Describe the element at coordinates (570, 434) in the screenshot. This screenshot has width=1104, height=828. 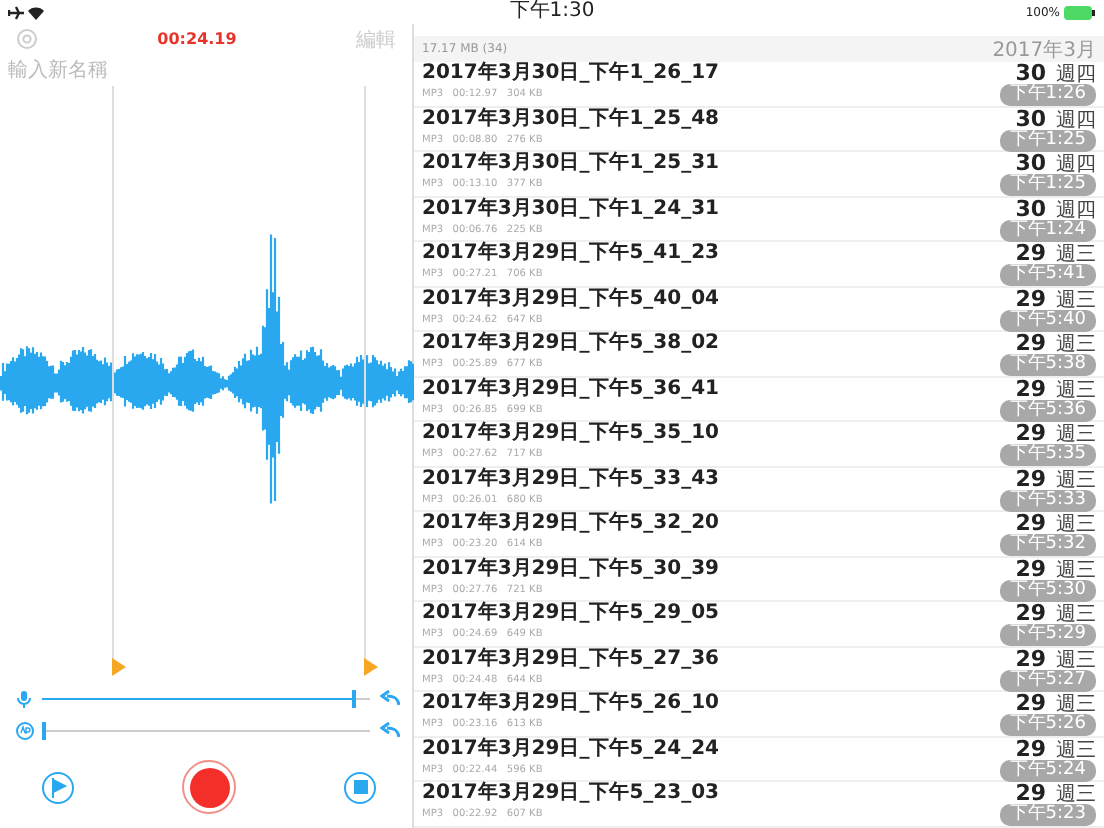
I see `recording-title: 2017年3月29日_下午5_35_10` at that location.